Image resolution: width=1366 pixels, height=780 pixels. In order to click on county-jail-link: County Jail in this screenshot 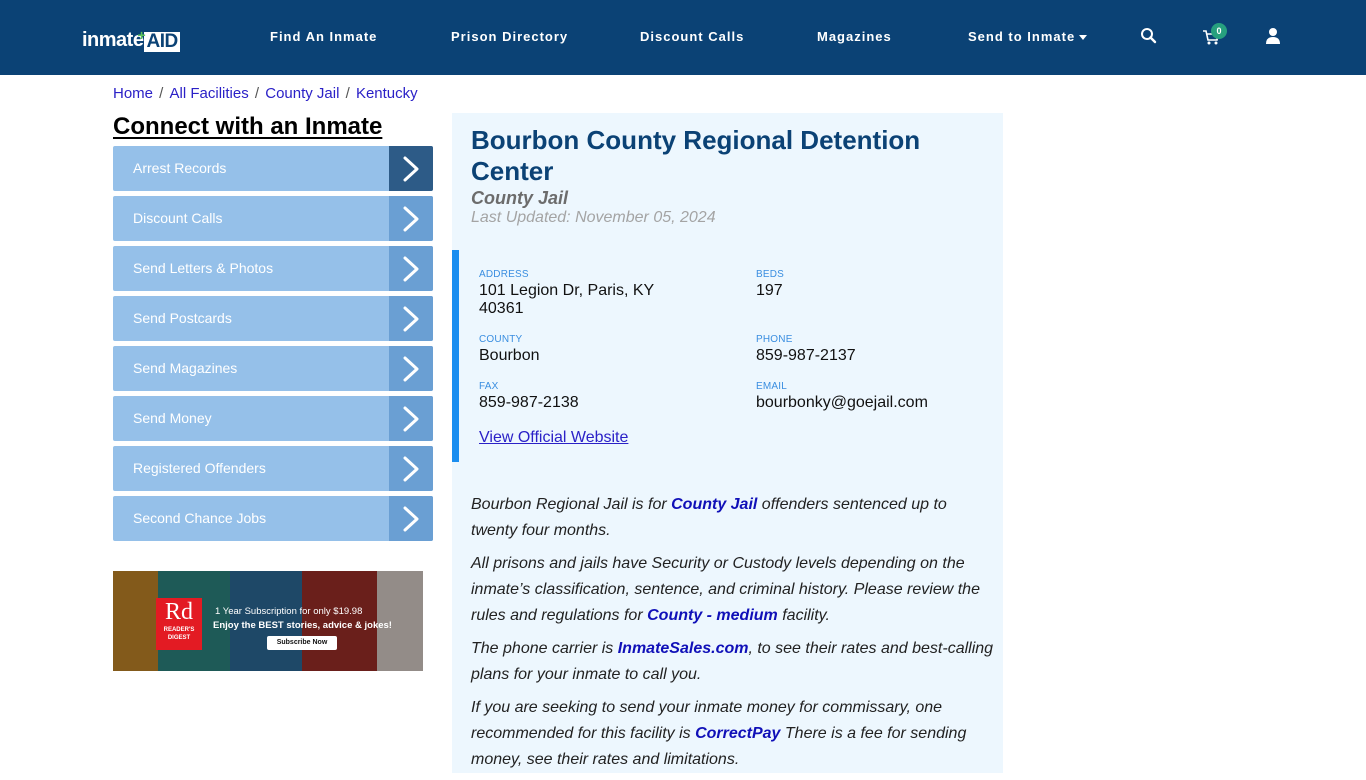, I will do `click(714, 504)`.